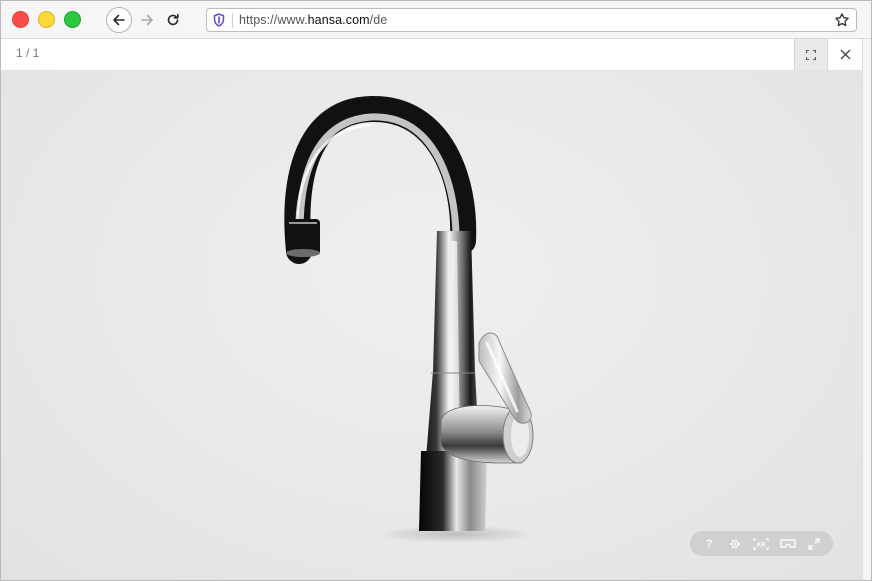  I want to click on viewer-controls: ? AR, so click(761, 543).